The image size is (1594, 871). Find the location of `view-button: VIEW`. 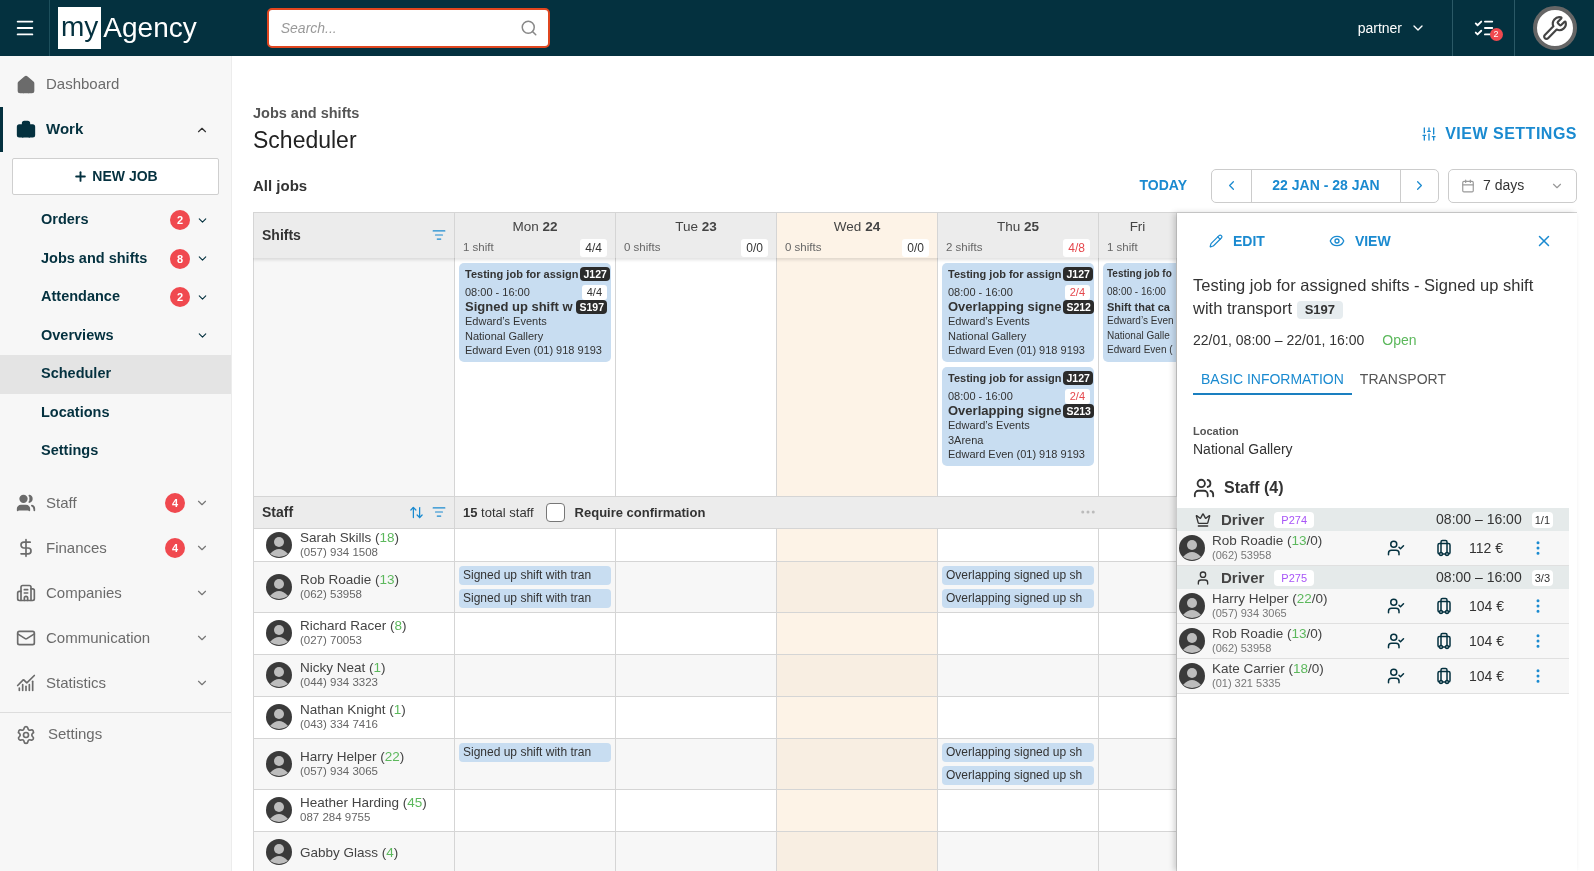

view-button: VIEW is located at coordinates (1359, 241).